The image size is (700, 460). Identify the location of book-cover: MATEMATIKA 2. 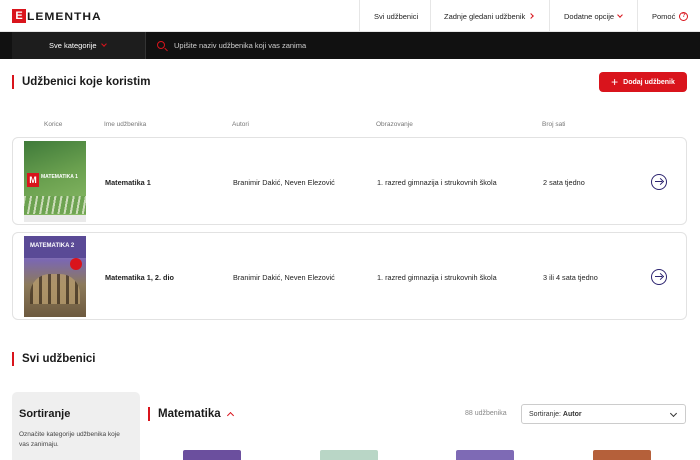
(55, 276).